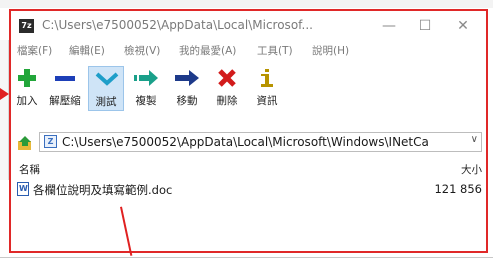 Image resolution: width=493 pixels, height=259 pixels. What do you see at coordinates (27, 88) in the screenshot?
I see `add-button: 加入` at bounding box center [27, 88].